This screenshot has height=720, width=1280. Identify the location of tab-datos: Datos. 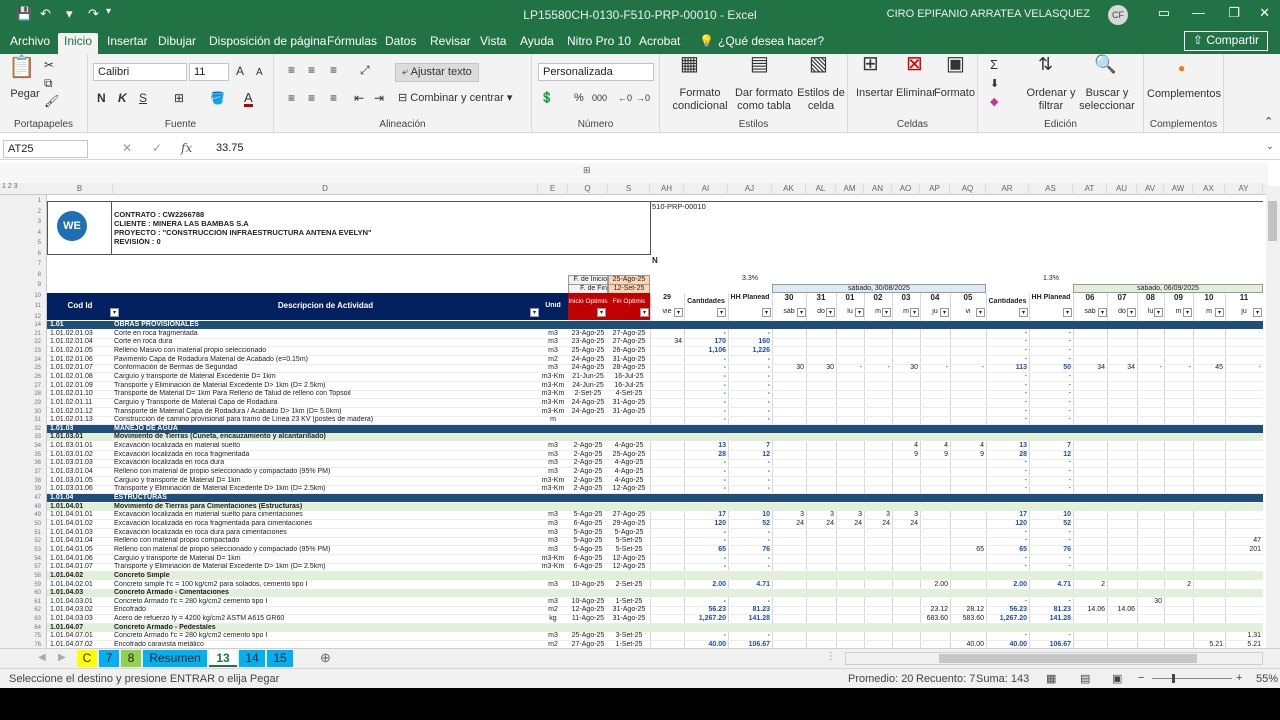
(400, 43).